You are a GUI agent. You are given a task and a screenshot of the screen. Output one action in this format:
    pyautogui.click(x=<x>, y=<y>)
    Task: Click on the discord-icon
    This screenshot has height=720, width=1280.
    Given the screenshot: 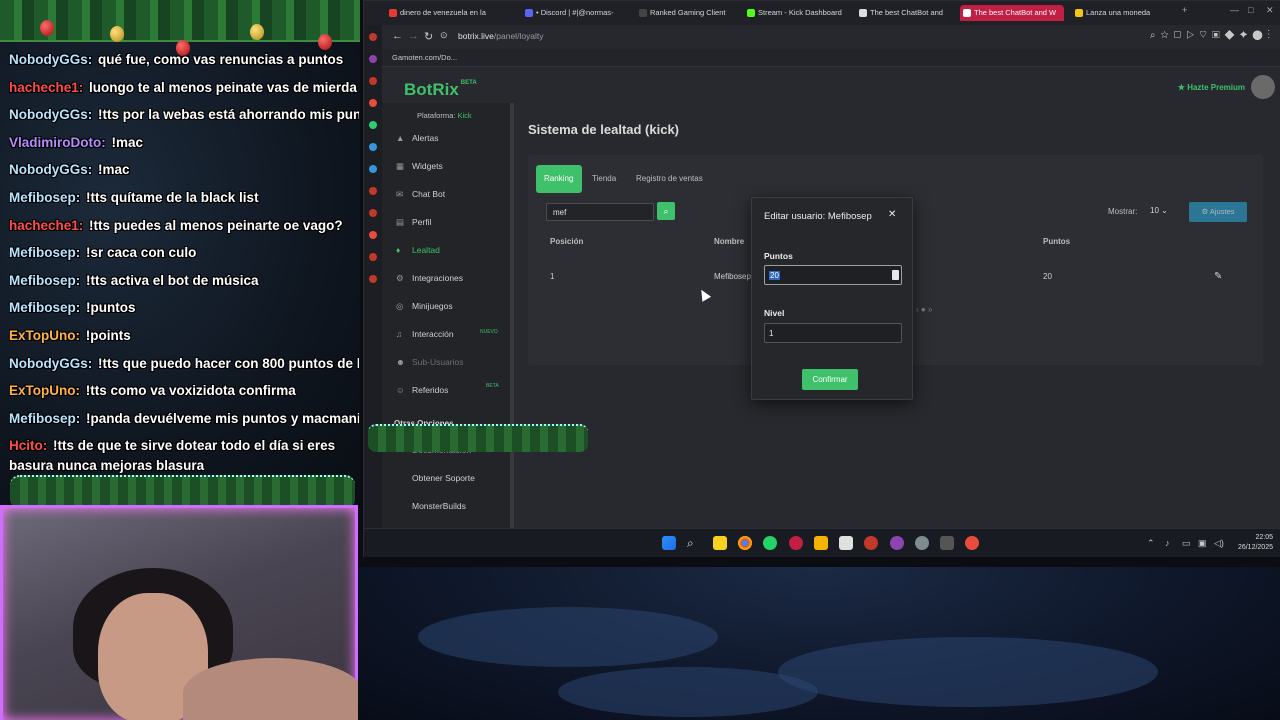 What is the action you would take?
    pyautogui.click(x=897, y=543)
    